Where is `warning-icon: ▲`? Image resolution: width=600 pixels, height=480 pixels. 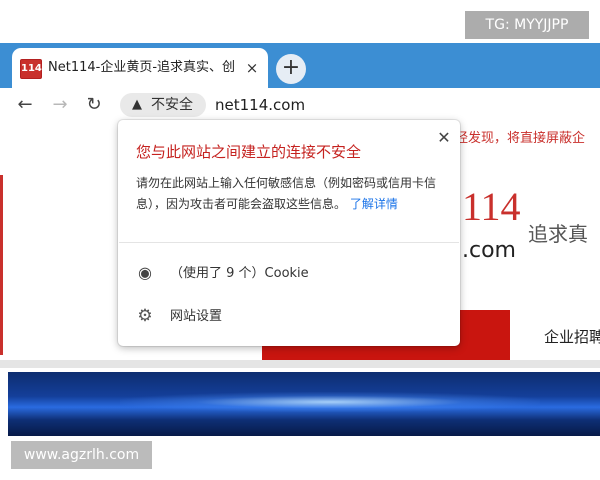
warning-icon: ▲ is located at coordinates (137, 104).